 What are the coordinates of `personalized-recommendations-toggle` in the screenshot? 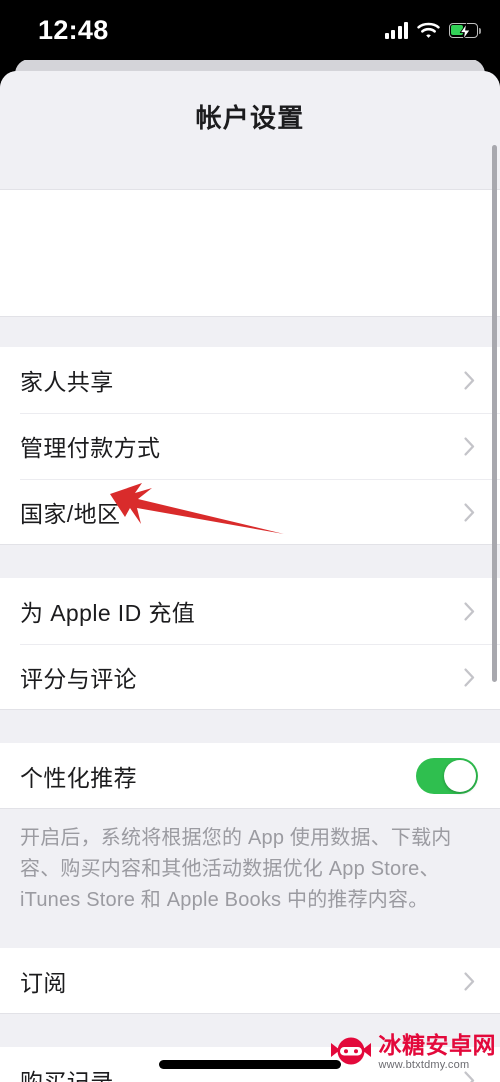 It's located at (447, 776).